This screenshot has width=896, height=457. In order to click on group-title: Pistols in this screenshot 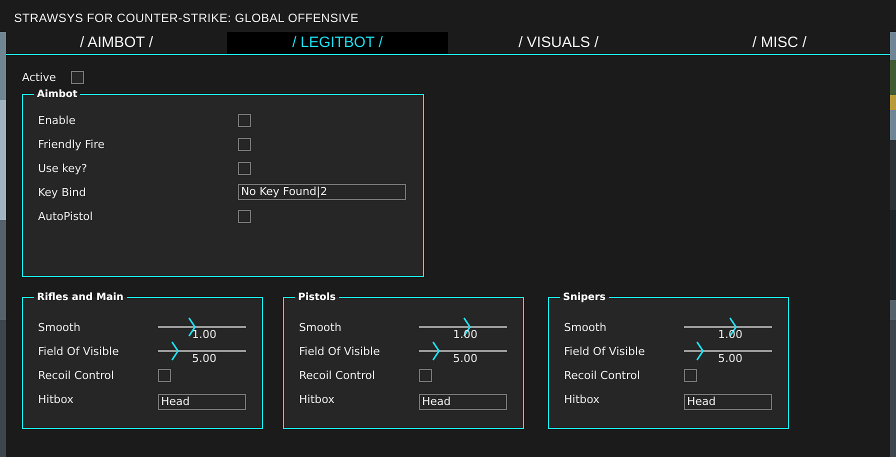, I will do `click(317, 297)`.